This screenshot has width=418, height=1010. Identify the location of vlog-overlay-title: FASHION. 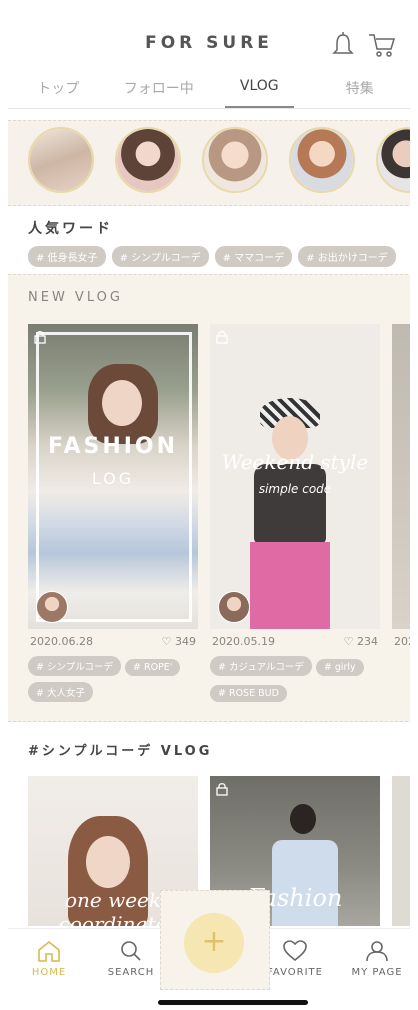
(113, 446).